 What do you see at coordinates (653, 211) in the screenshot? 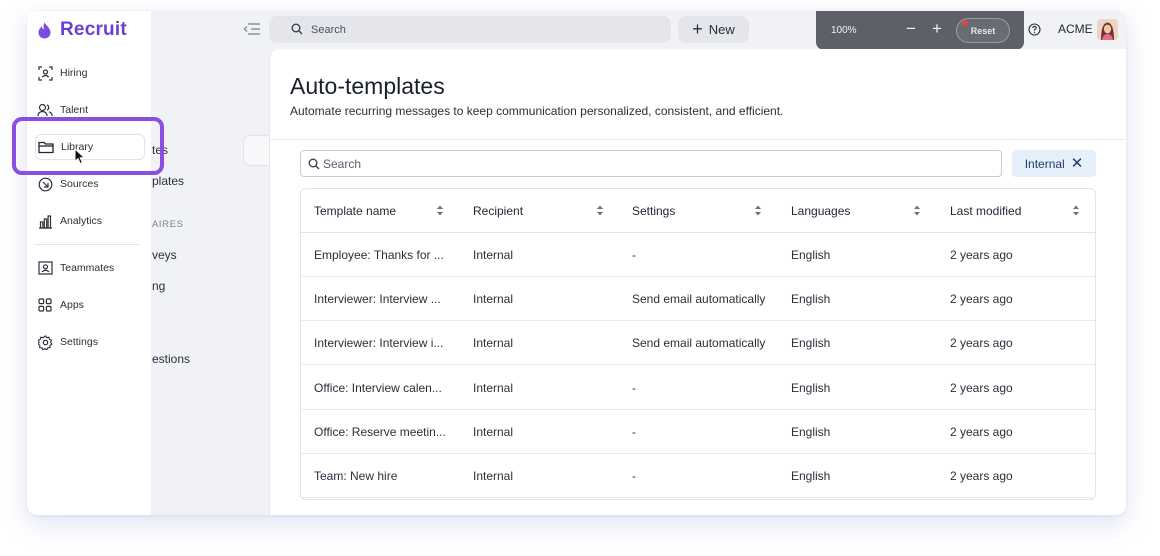
I see `column-header-settings: Settings` at bounding box center [653, 211].